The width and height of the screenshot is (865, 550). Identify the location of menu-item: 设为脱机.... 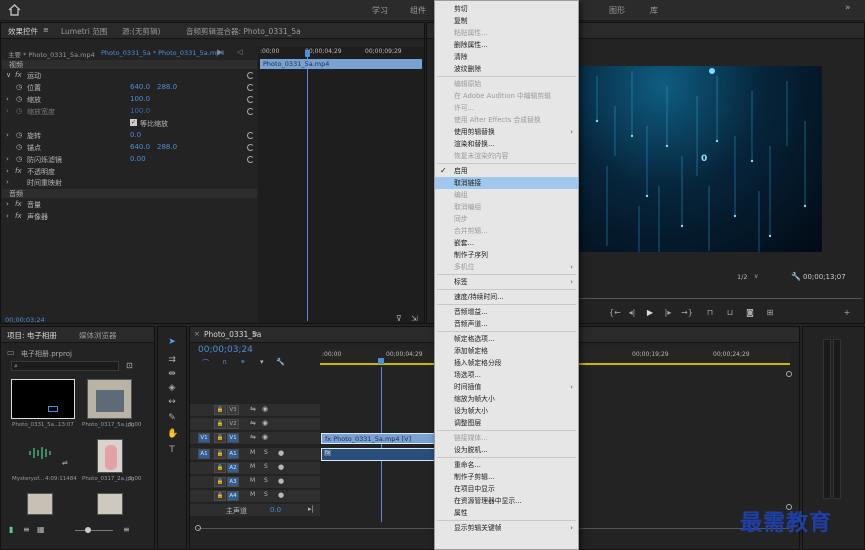
(506, 450).